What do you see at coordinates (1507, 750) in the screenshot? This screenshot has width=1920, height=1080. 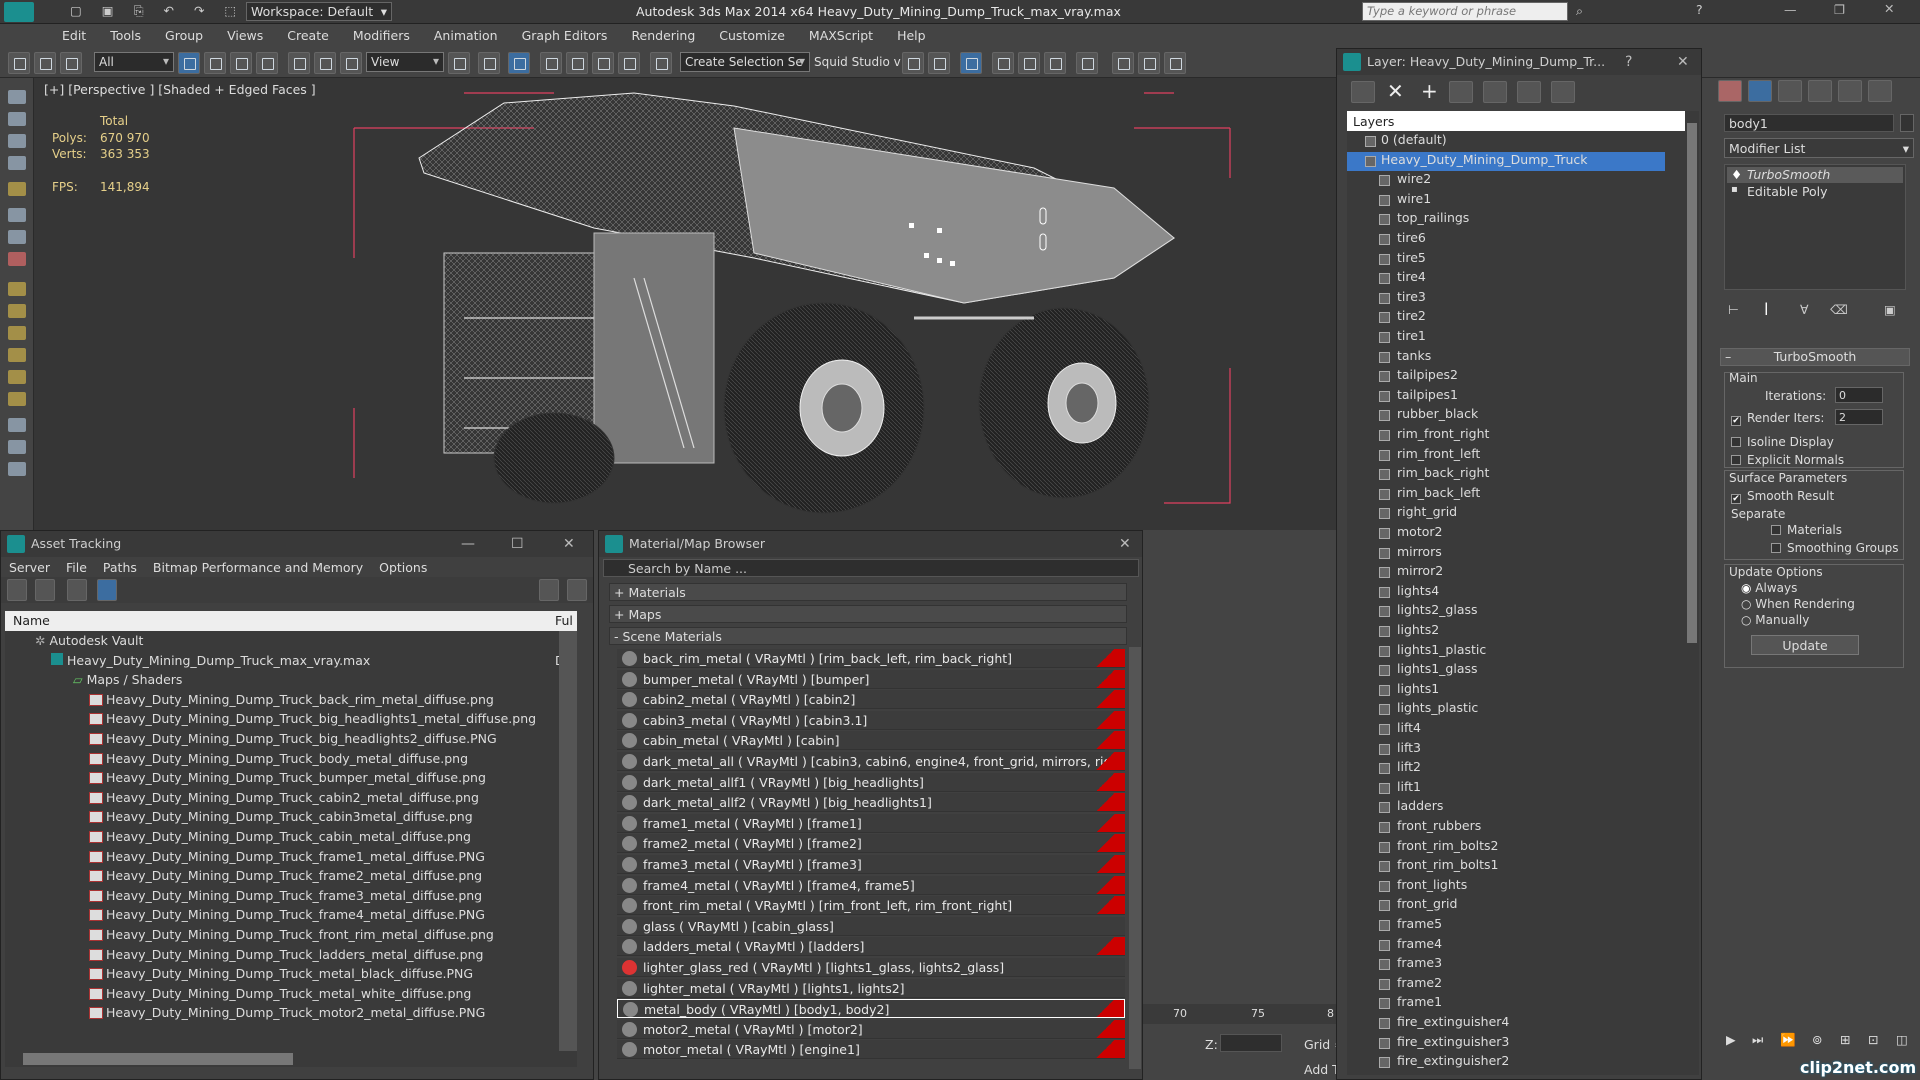 I see `layer-object-row: lift3` at bounding box center [1507, 750].